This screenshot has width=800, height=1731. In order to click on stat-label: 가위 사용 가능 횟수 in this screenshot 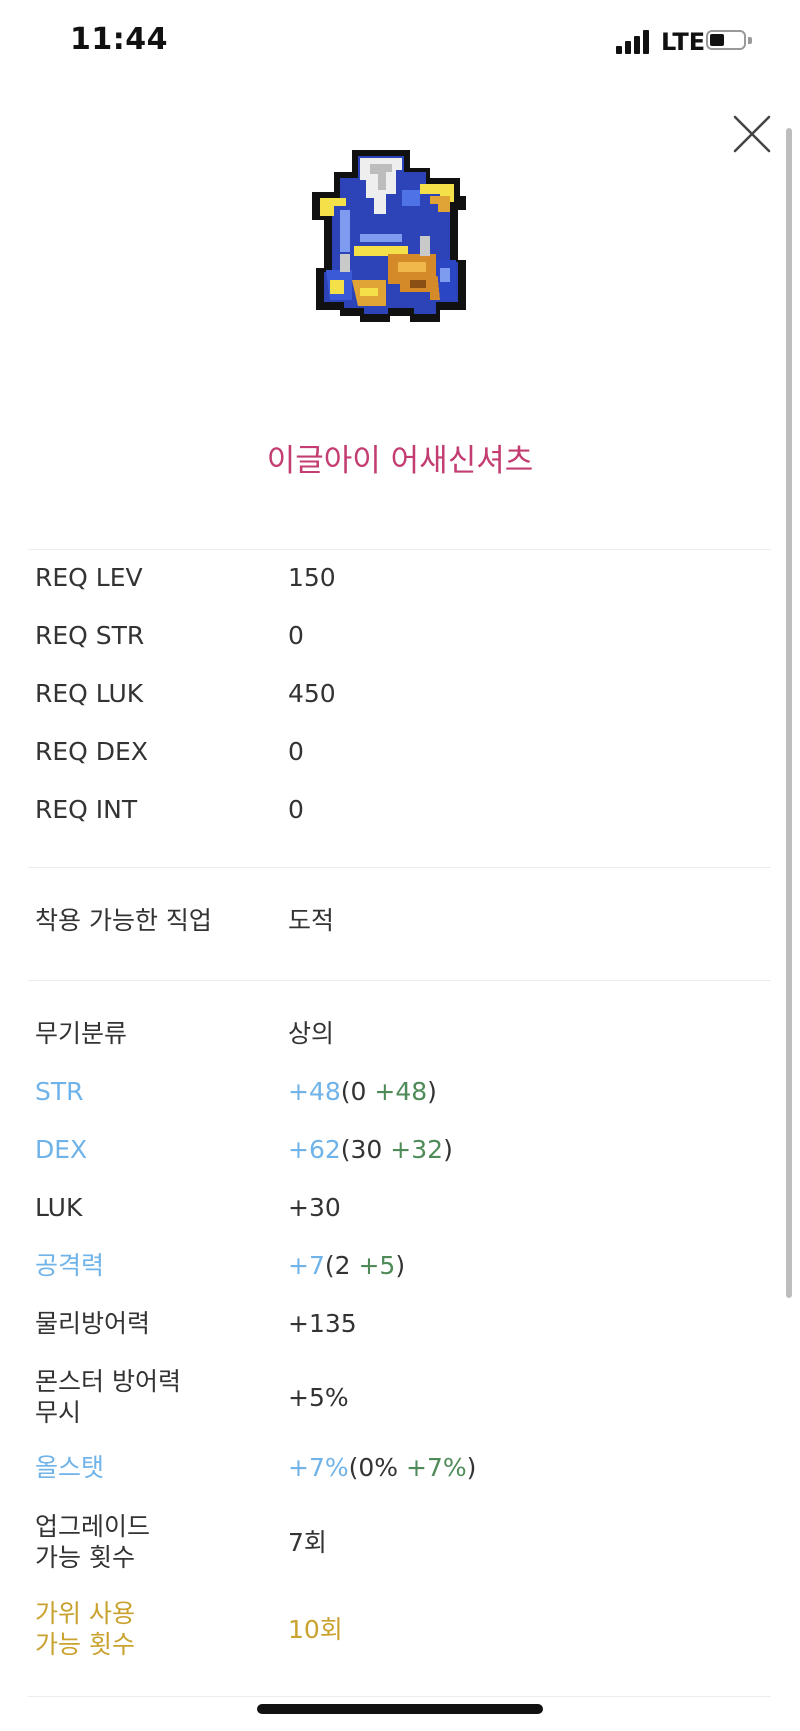, I will do `click(155, 1629)`.